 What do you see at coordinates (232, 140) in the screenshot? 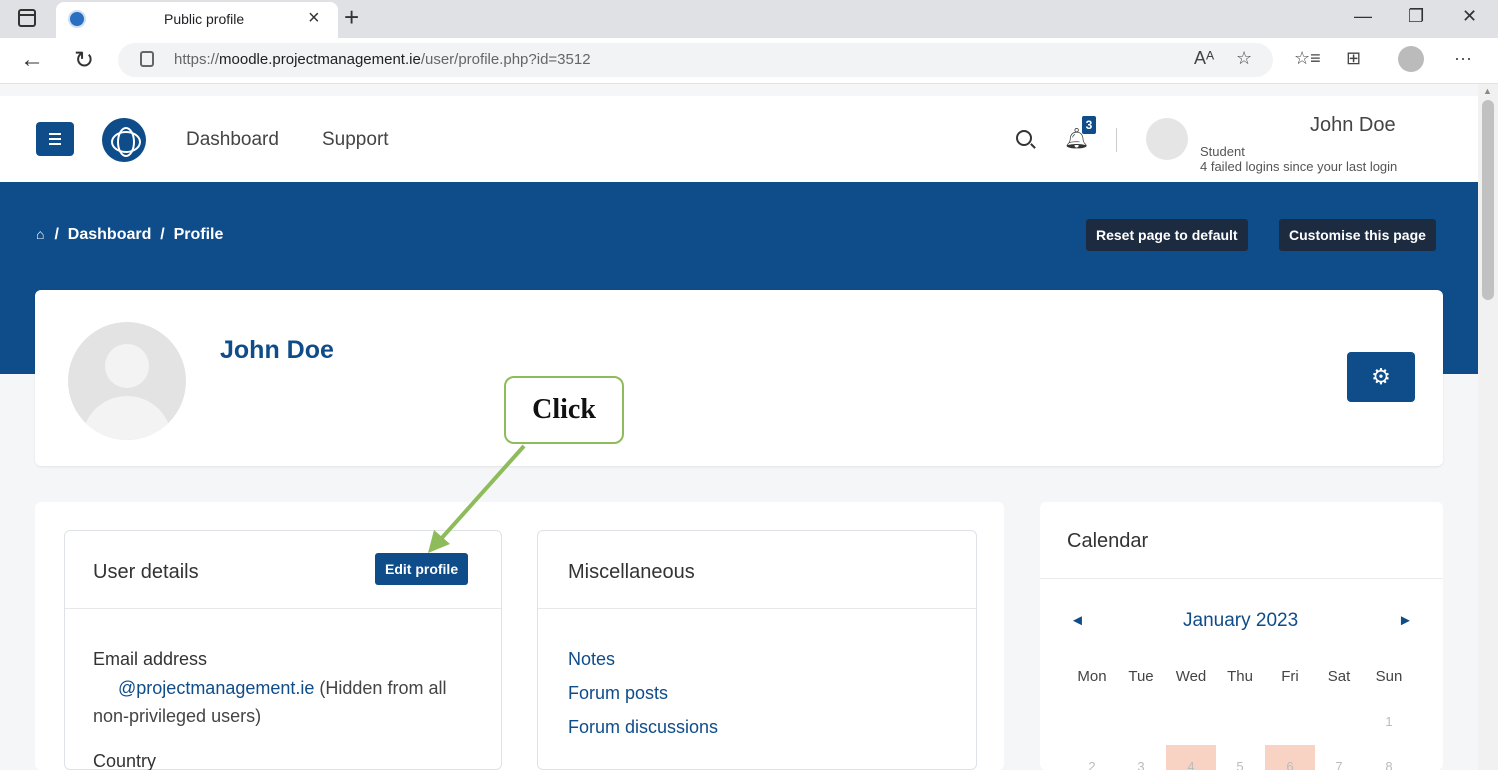
I see `nav-link-dashboard: Dashboard` at bounding box center [232, 140].